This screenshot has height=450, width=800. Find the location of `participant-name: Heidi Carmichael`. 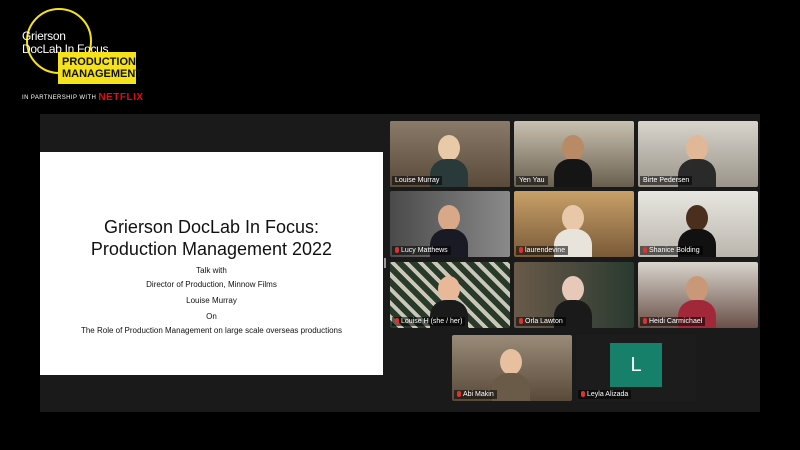

participant-name: Heidi Carmichael is located at coordinates (673, 321).